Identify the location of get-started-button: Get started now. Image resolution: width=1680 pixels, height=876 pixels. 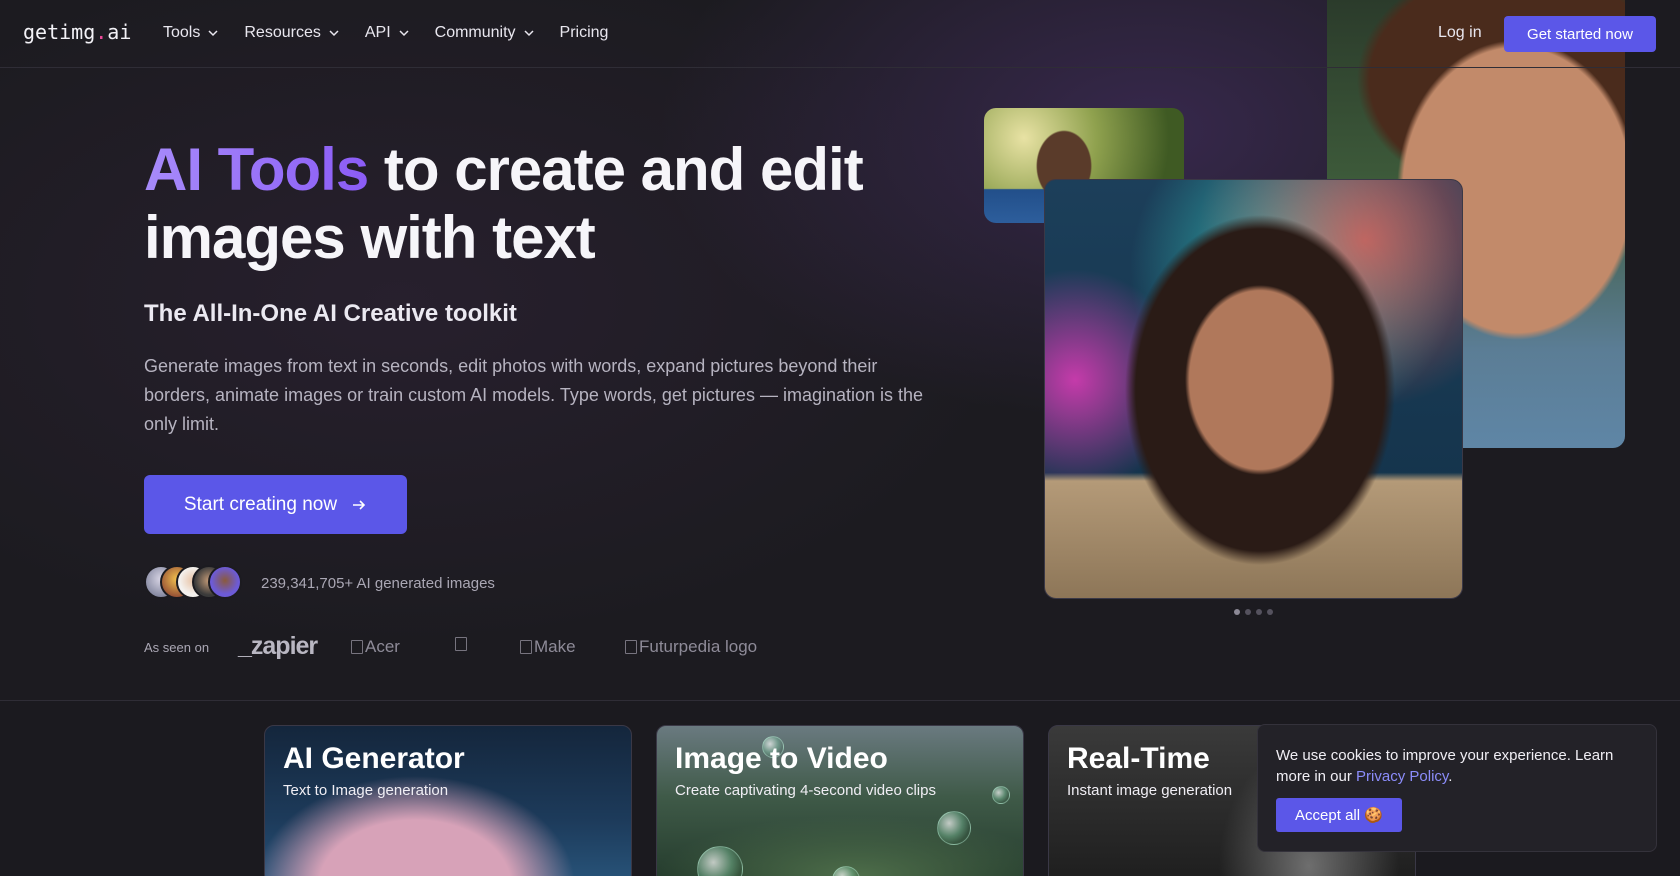
(1580, 34).